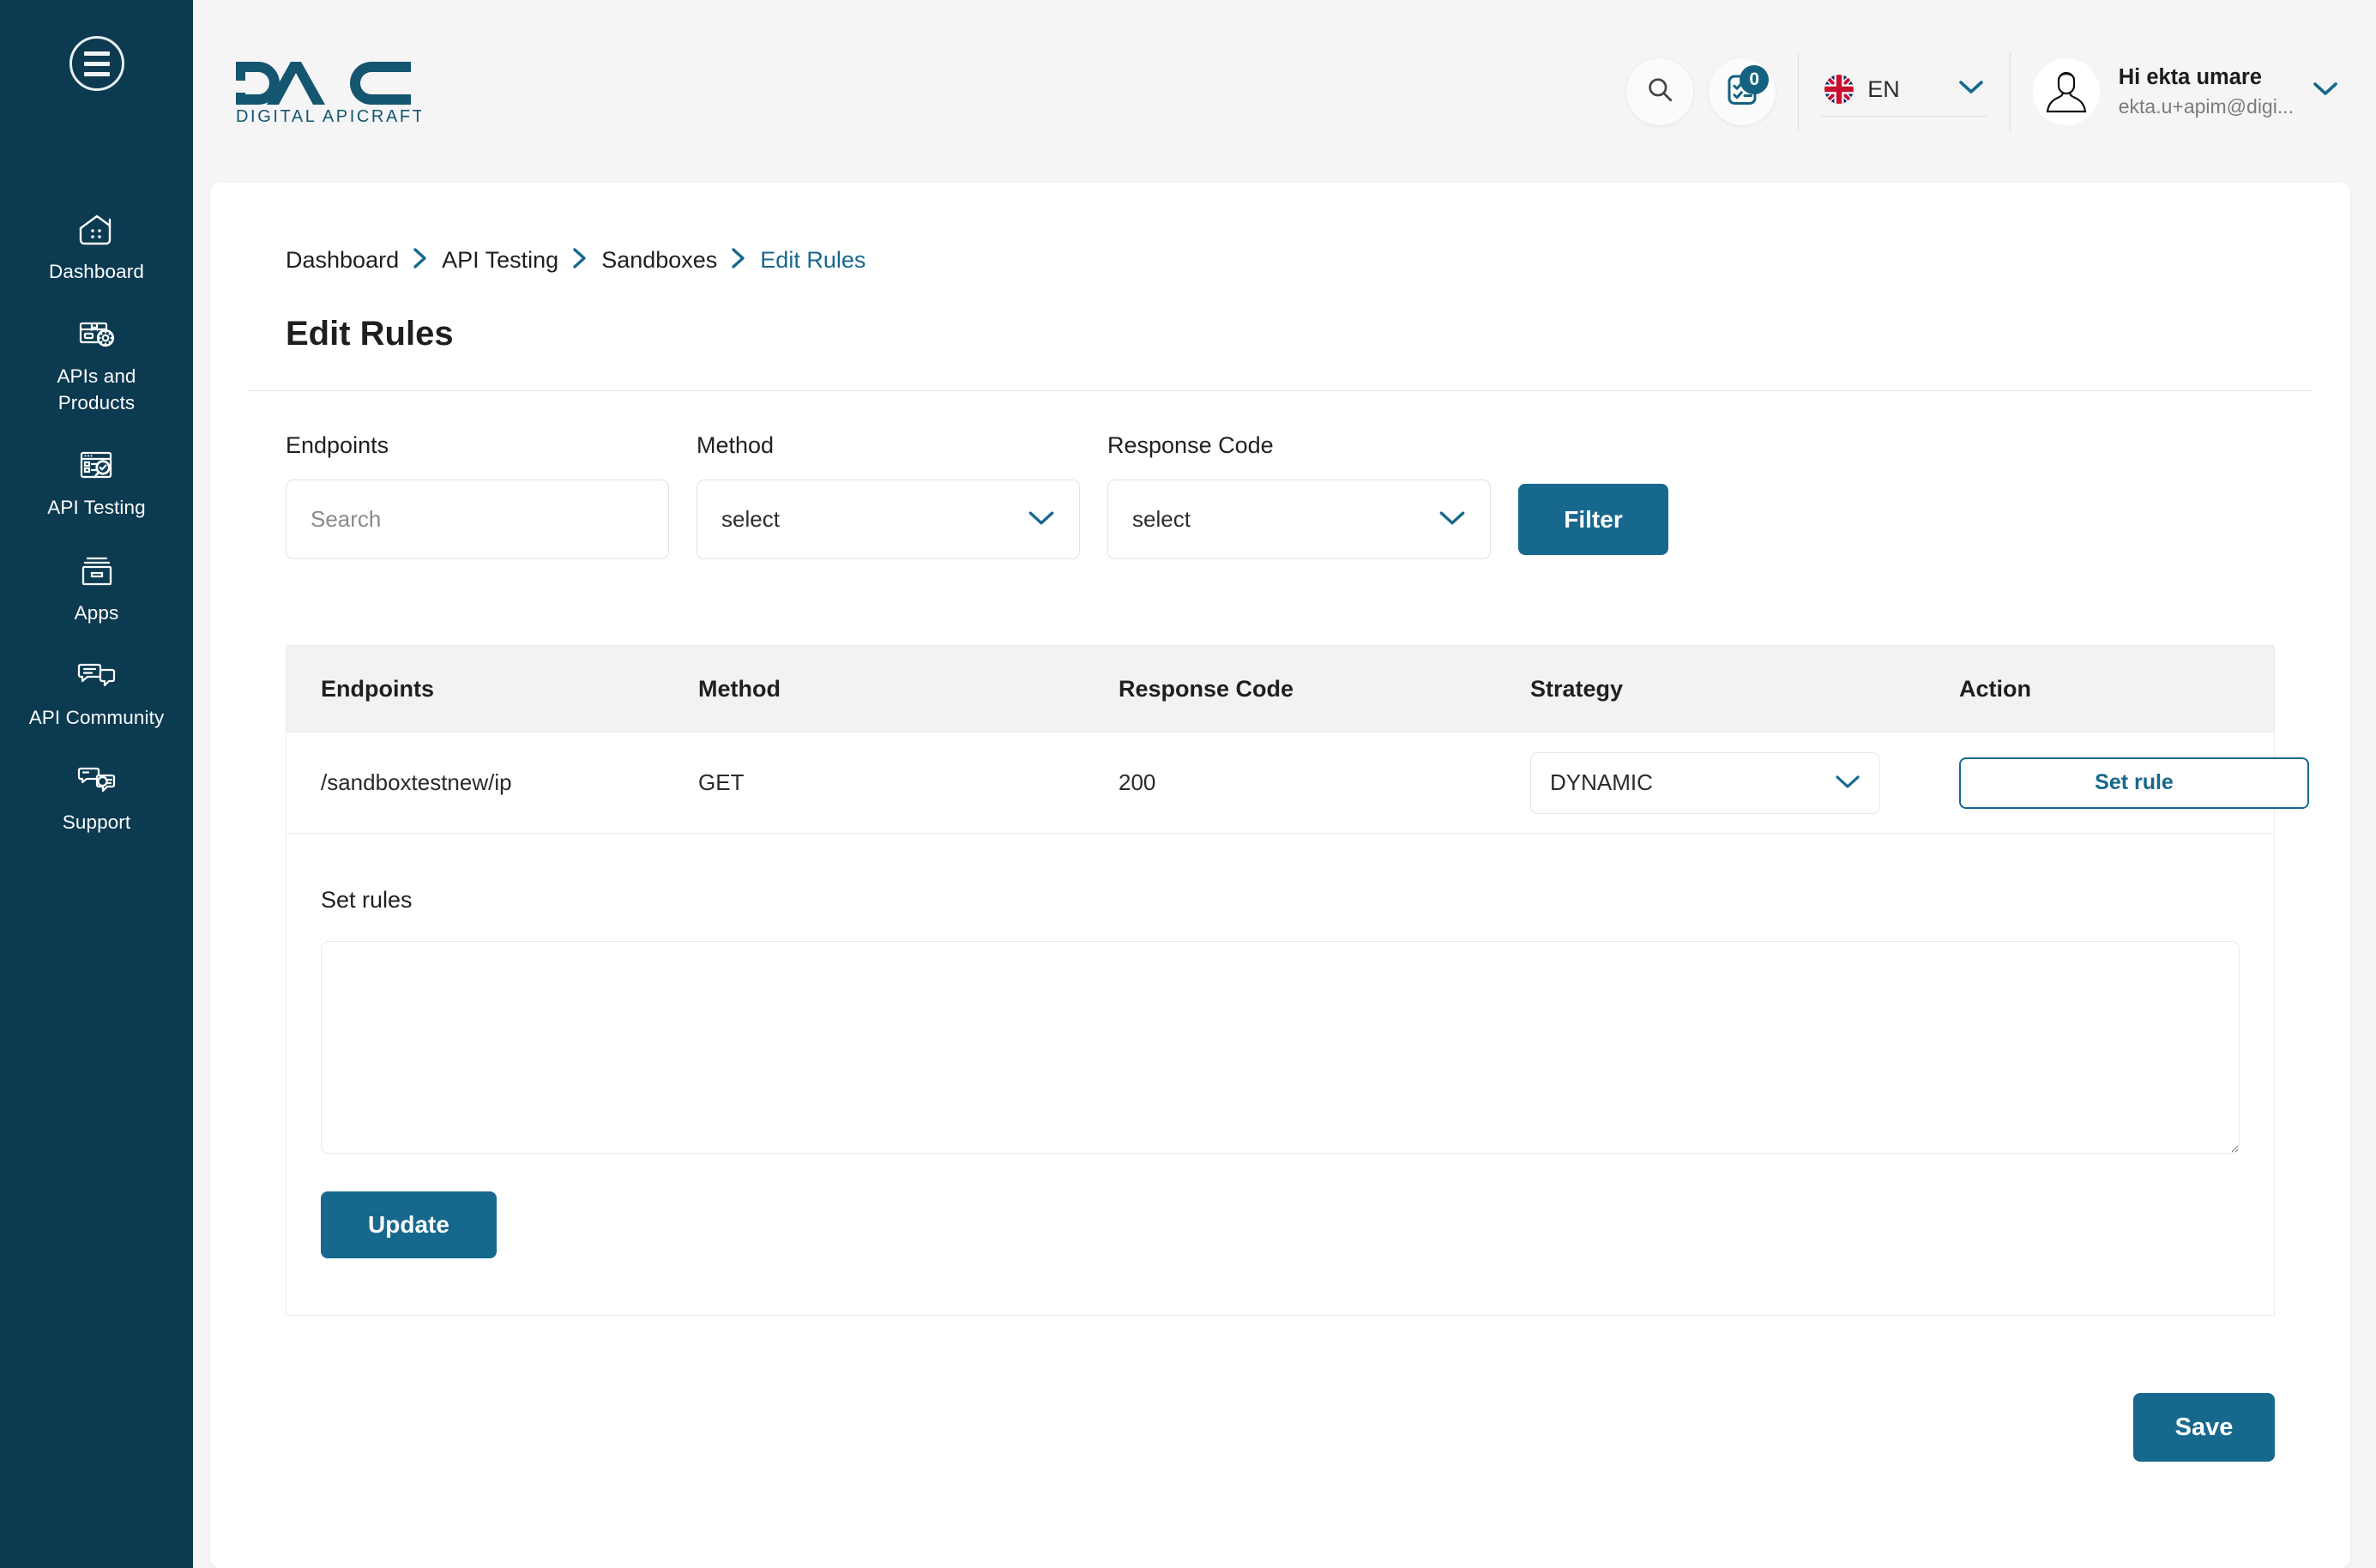  What do you see at coordinates (97, 781) in the screenshot?
I see `headset-chat-icon` at bounding box center [97, 781].